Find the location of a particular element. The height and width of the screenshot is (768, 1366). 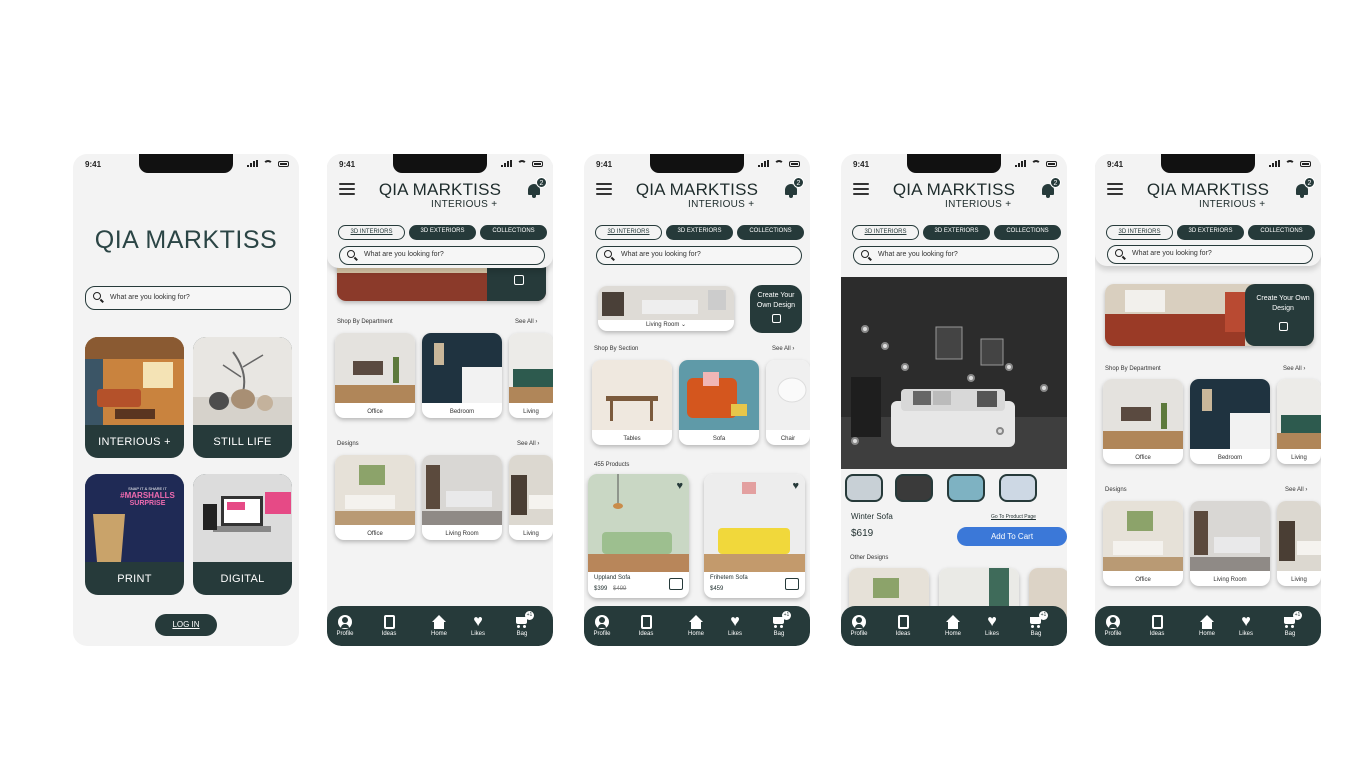

login-button: LOG IN is located at coordinates (186, 625).